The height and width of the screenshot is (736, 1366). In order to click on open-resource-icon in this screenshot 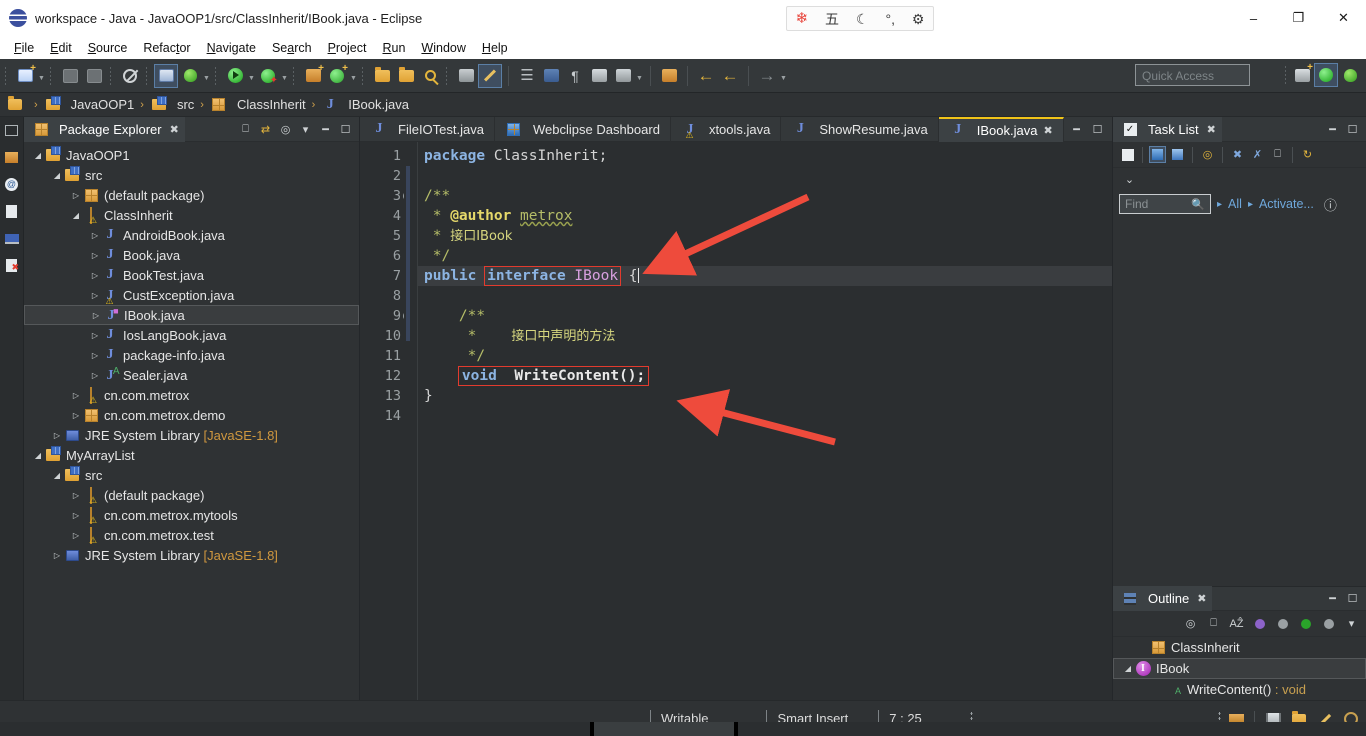, I will do `click(406, 76)`.